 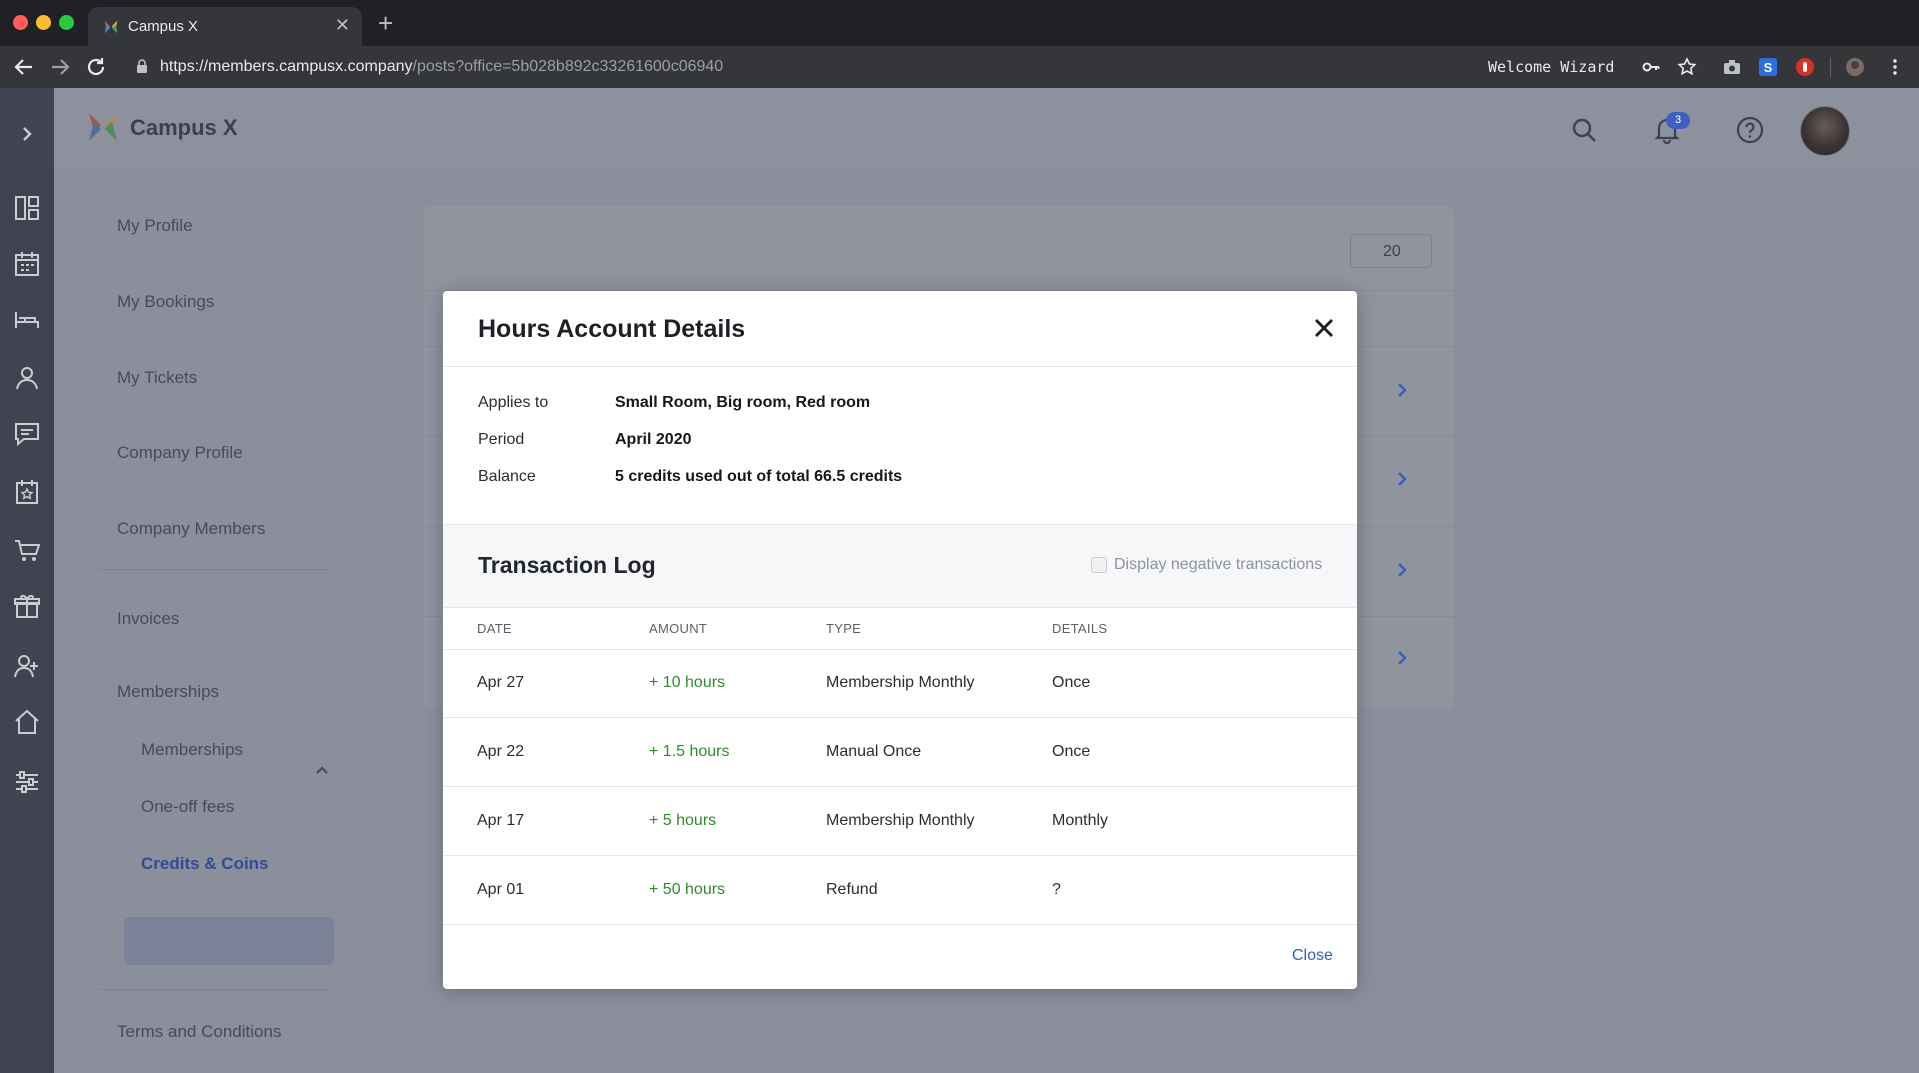 I want to click on column-header-amount: AMOUNT, so click(x=678, y=628).